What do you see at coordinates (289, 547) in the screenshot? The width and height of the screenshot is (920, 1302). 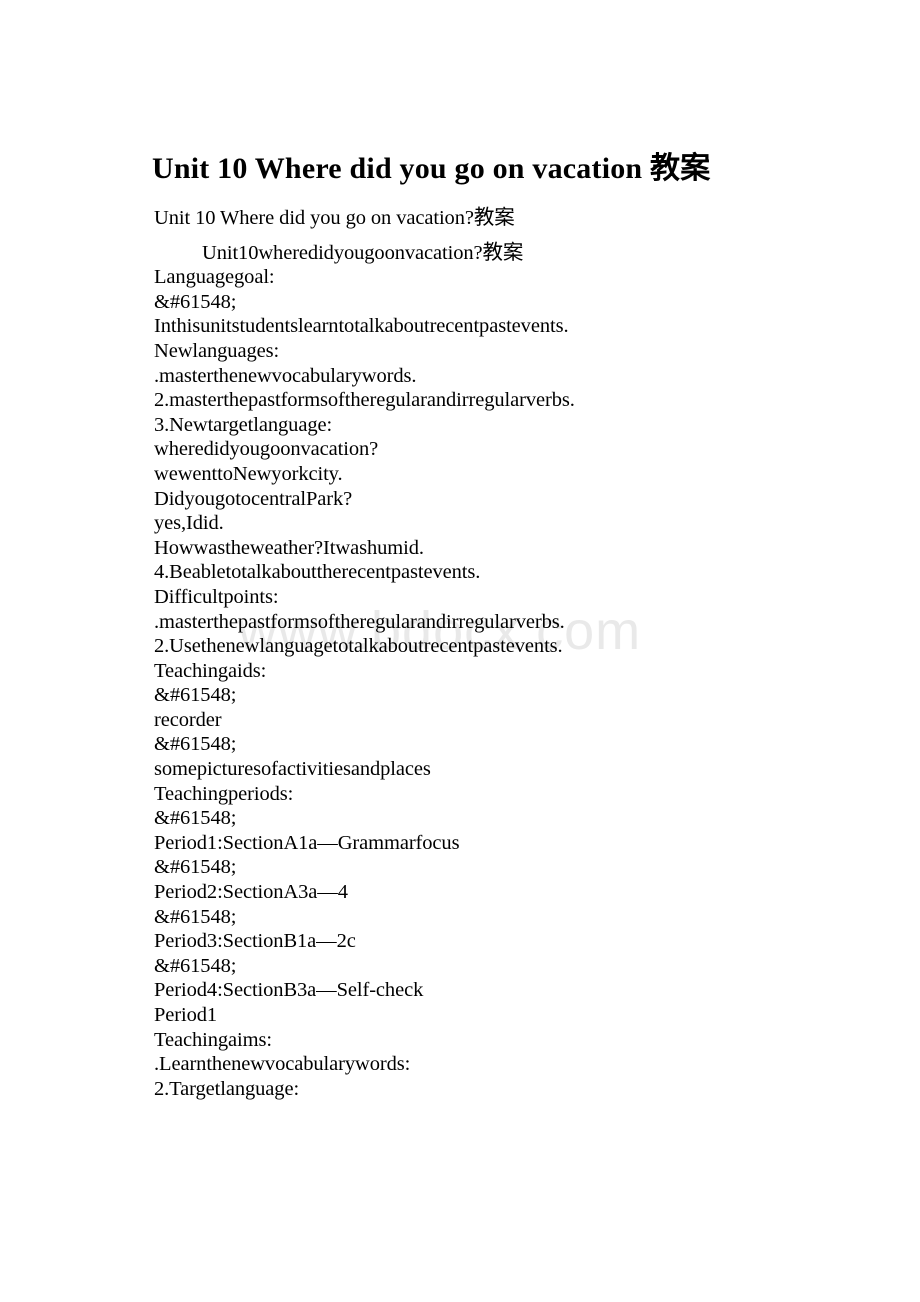 I see `document-line: Howwastheweather?Itwashumid.` at bounding box center [289, 547].